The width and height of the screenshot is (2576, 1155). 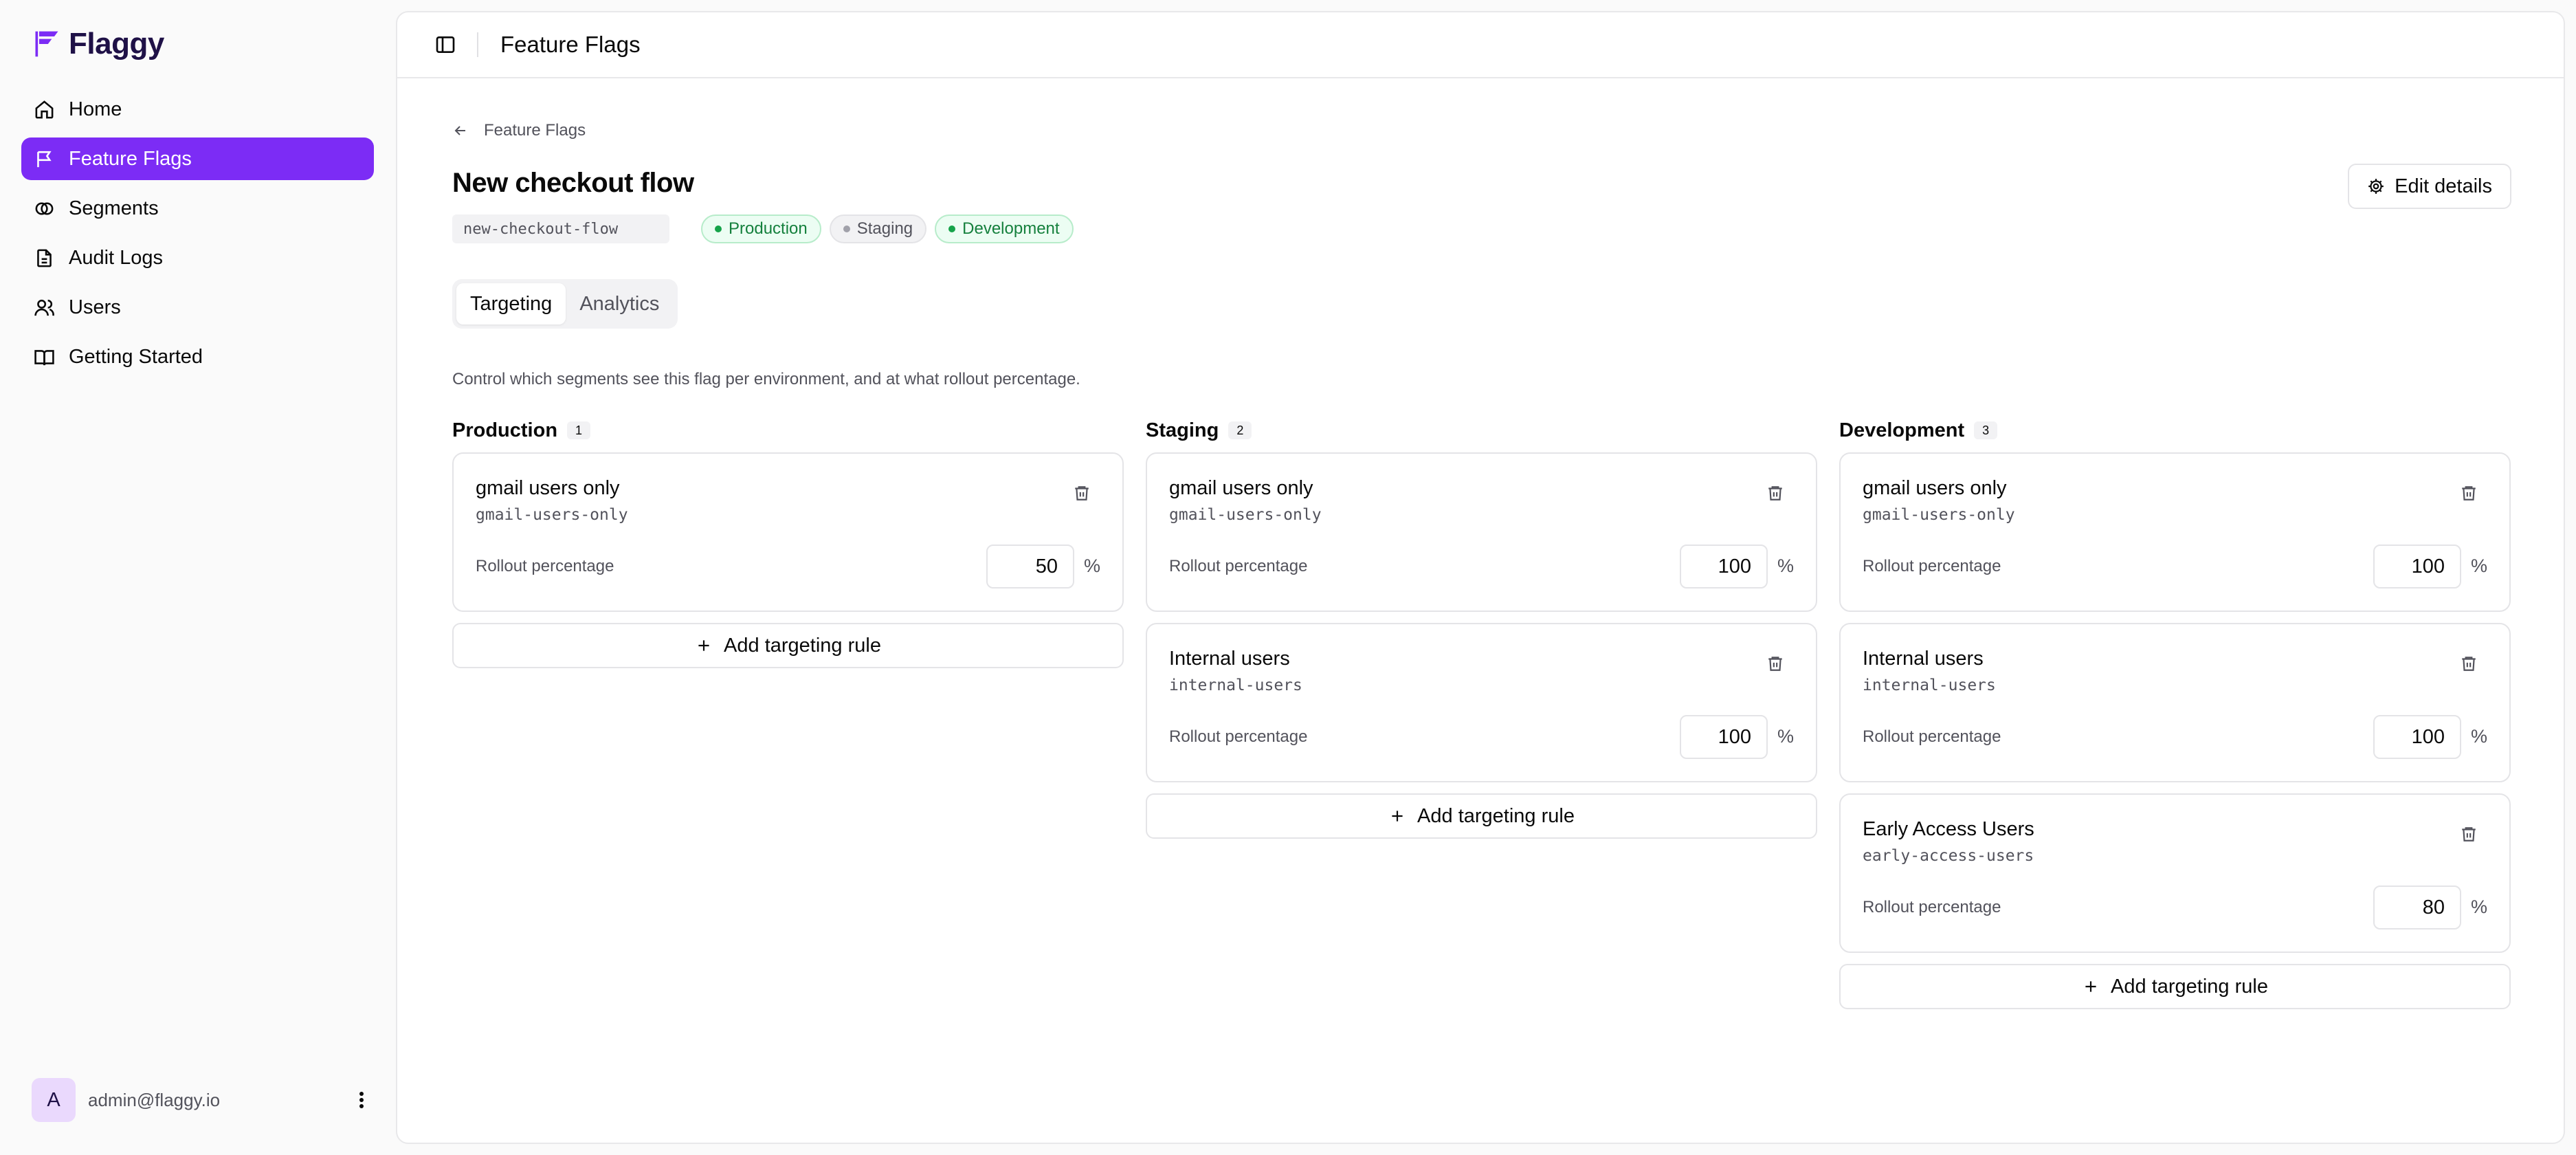 I want to click on flag-title: New checkout flow, so click(x=573, y=183).